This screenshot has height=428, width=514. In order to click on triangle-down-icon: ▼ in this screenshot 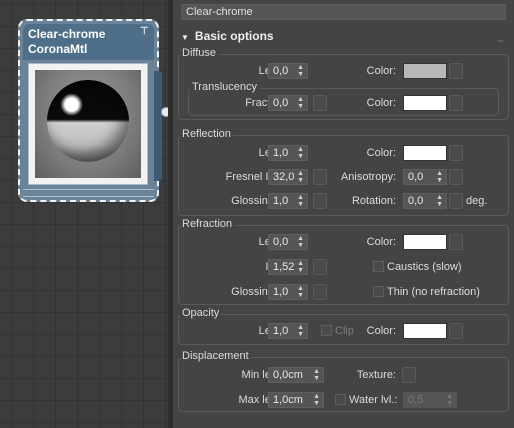, I will do `click(185, 37)`.